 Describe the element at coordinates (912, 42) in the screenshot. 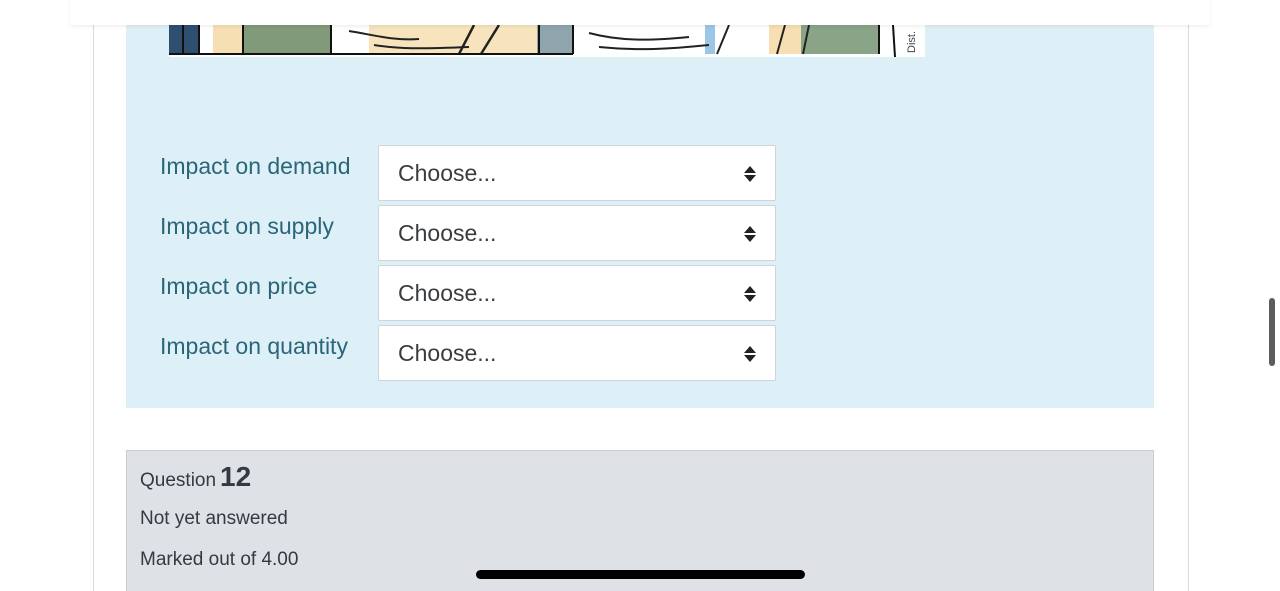

I see `cartoon-credit: Dist.` at that location.